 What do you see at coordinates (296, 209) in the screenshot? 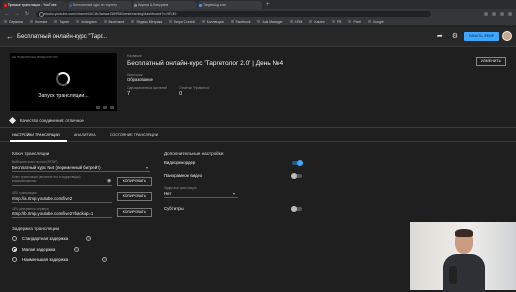
I see `subtitles-toggle` at bounding box center [296, 209].